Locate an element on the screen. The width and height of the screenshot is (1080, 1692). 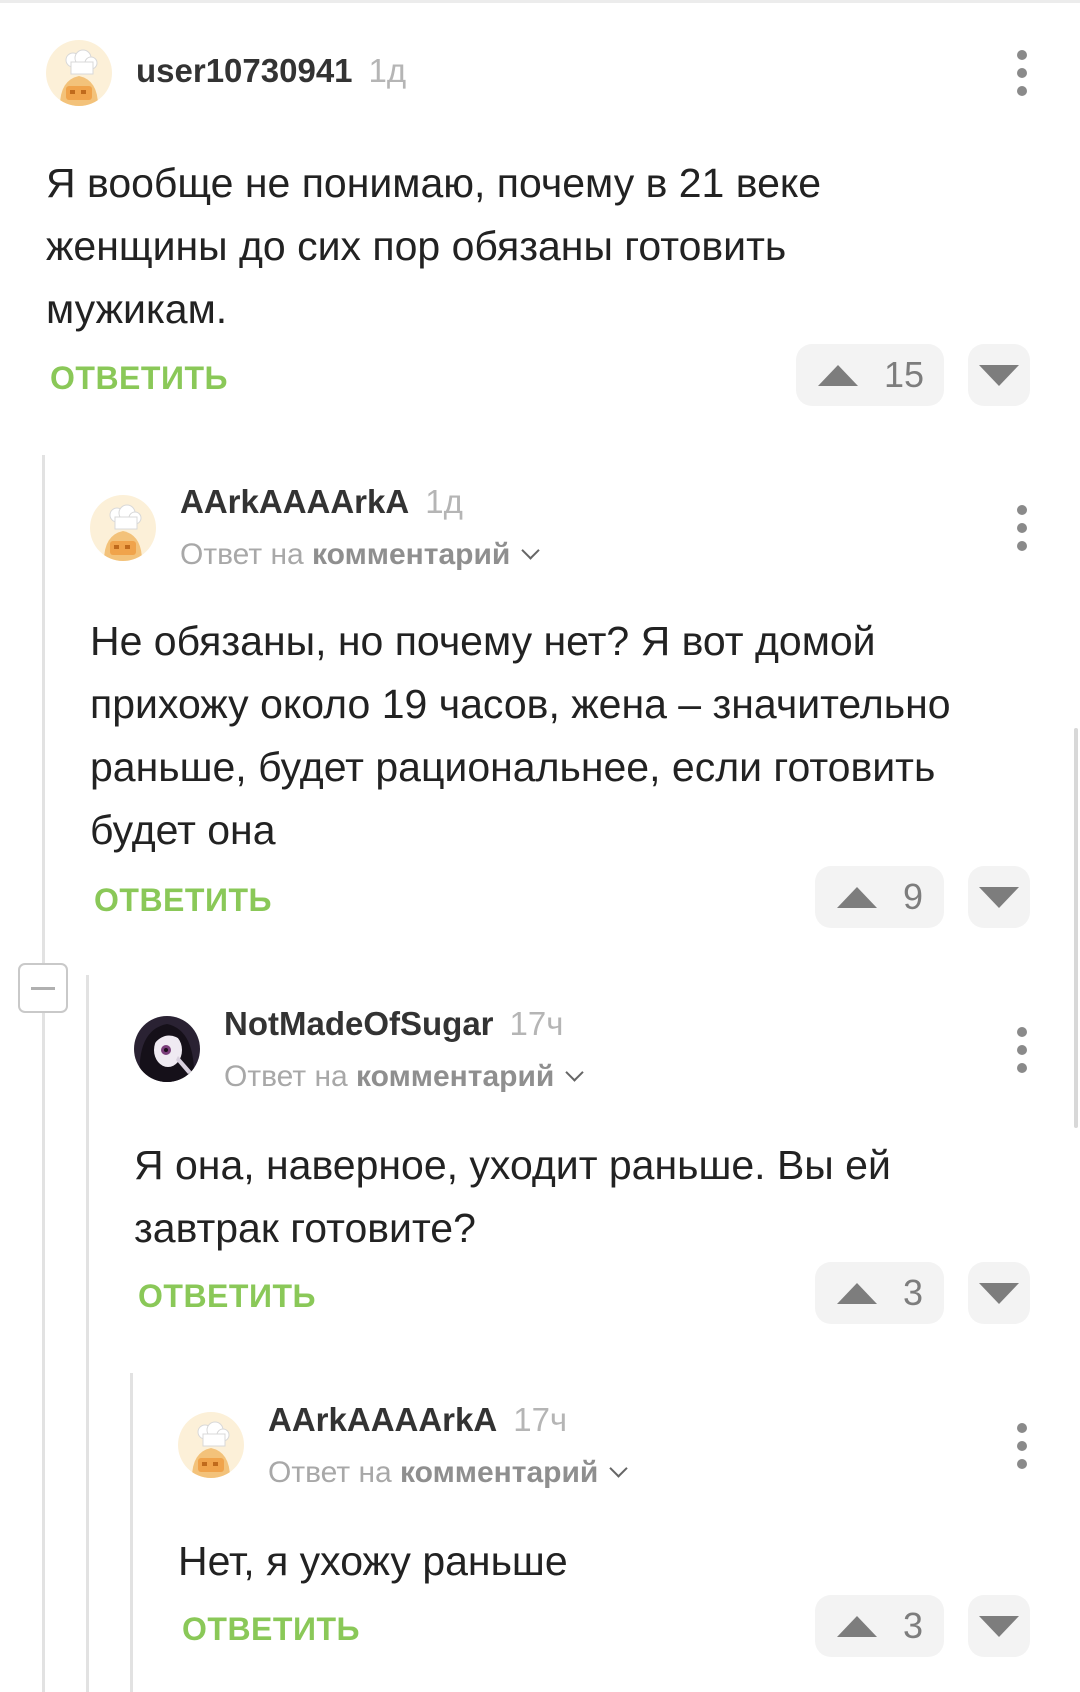
reply-button: ОТВЕТИТЬ is located at coordinates (271, 1629).